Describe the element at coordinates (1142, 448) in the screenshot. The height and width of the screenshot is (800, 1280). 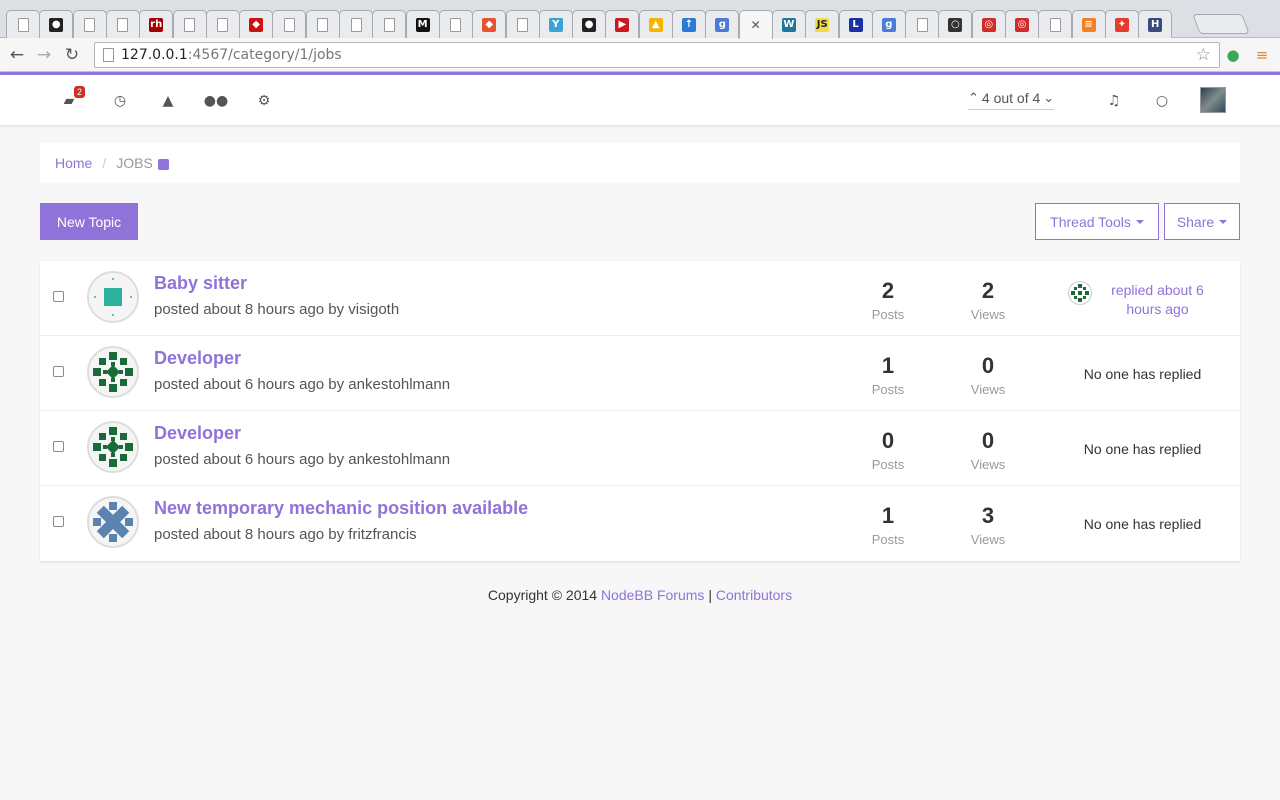
I see `last-reply: No one has replied` at that location.